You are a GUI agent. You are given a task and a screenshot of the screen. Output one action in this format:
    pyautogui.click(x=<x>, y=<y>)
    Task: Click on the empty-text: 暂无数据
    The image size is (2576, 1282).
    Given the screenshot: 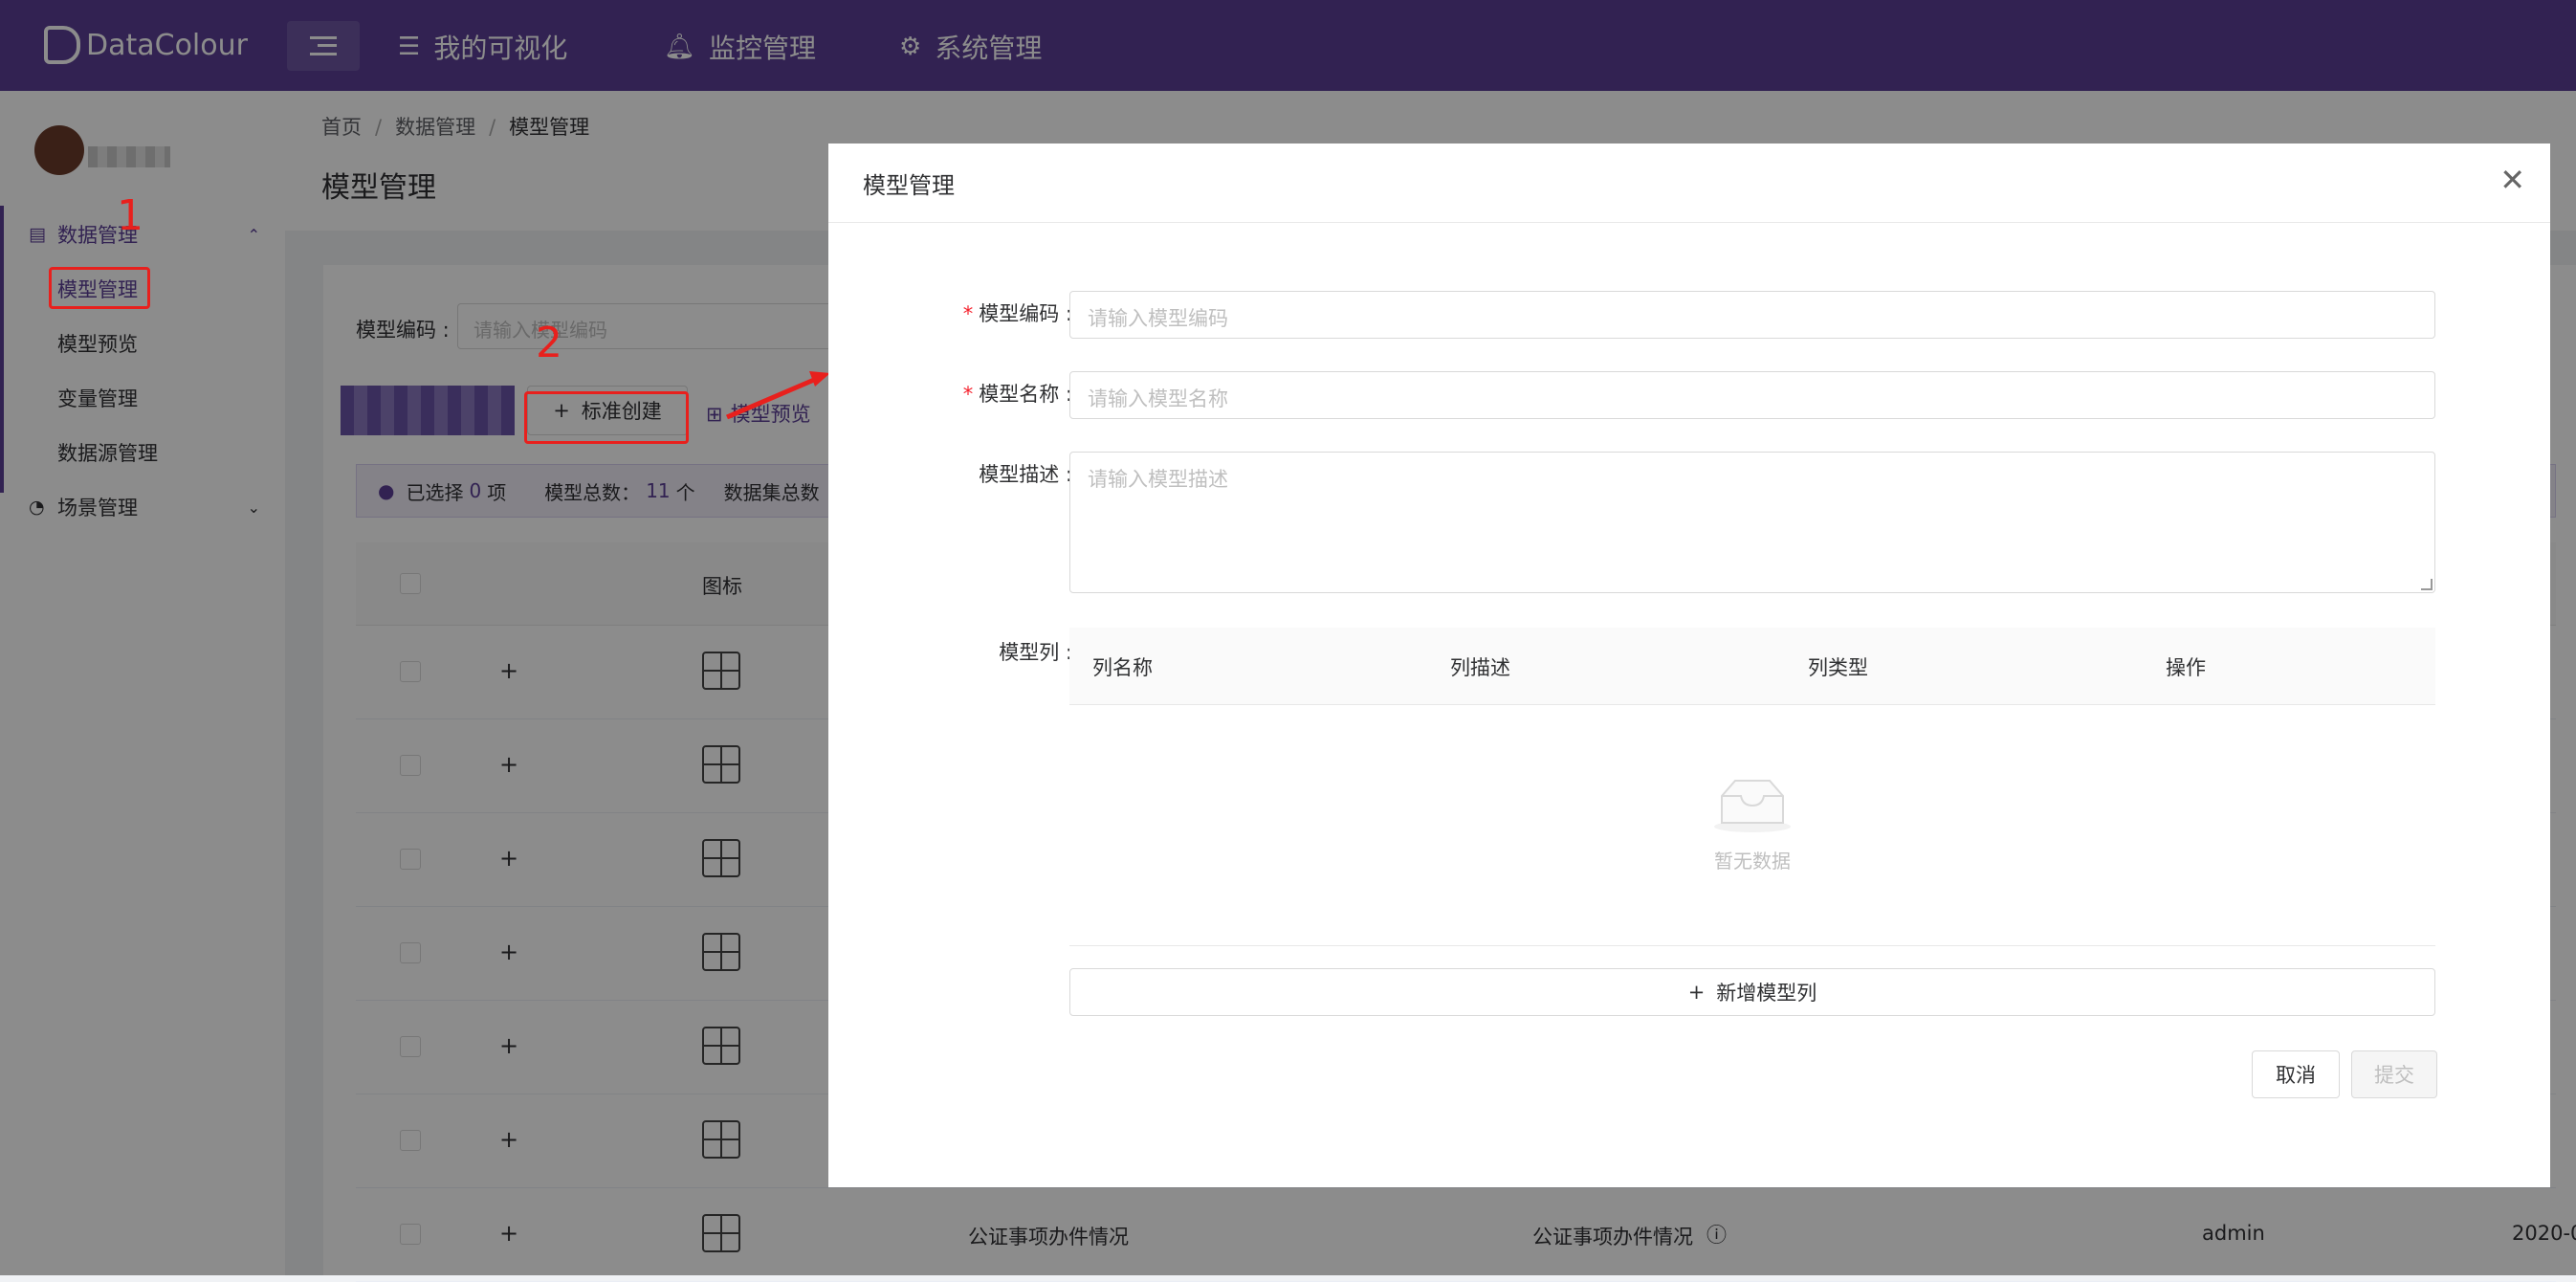 What is the action you would take?
    pyautogui.click(x=1752, y=862)
    